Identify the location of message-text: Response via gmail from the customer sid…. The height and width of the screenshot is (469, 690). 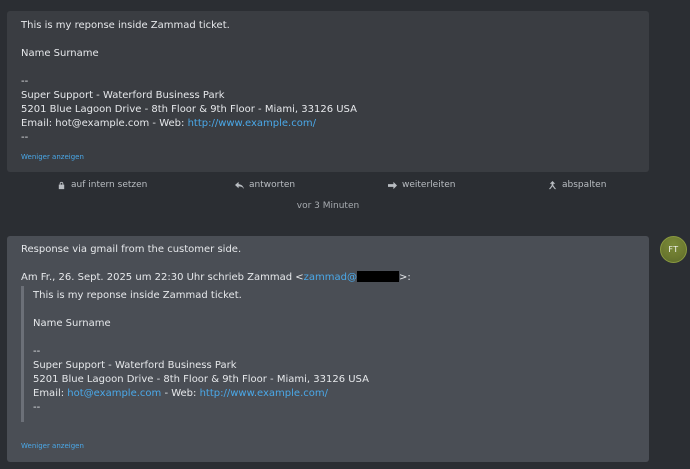
(131, 249).